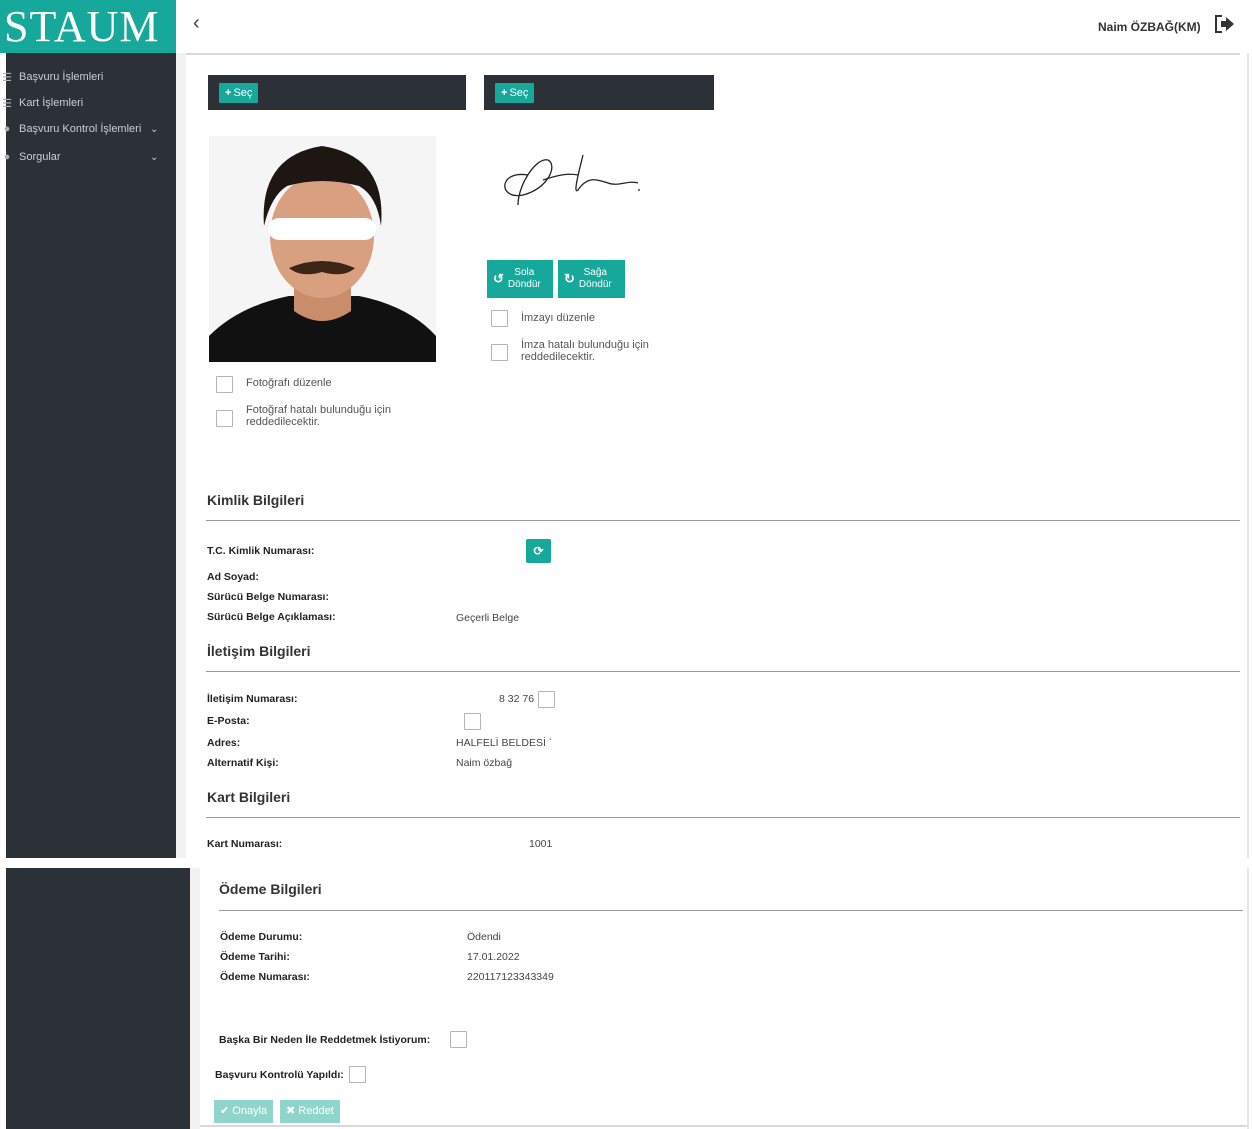 The image size is (1252, 1129). Describe the element at coordinates (224, 418) in the screenshot. I see `reject-photo-checkbox` at that location.